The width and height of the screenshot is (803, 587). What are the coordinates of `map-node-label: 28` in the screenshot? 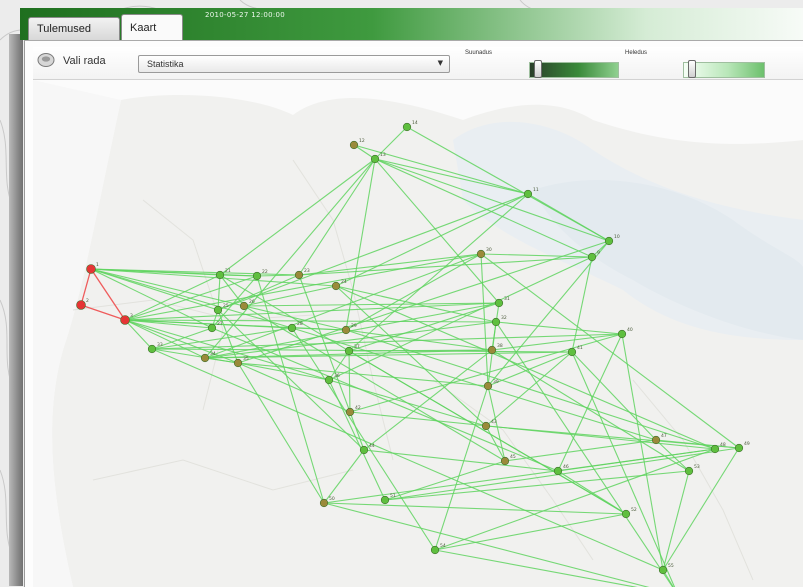 It's located at (300, 324).